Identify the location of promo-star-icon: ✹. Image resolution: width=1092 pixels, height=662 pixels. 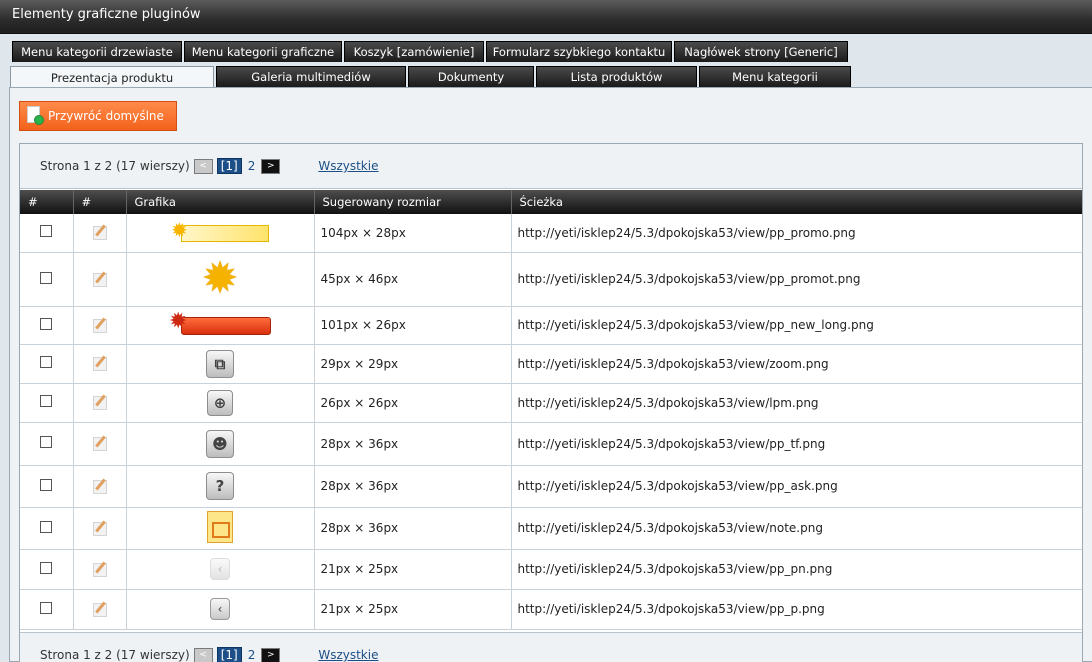
(220, 278).